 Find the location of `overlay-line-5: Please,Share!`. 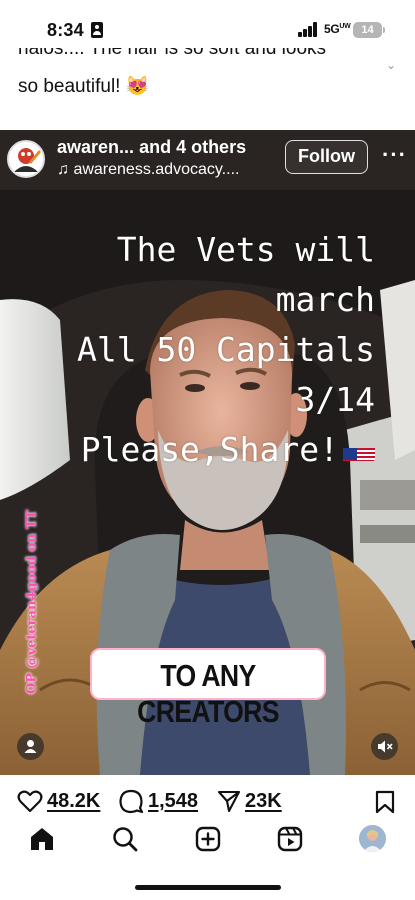

overlay-line-5: Please,Share! is located at coordinates (228, 449).